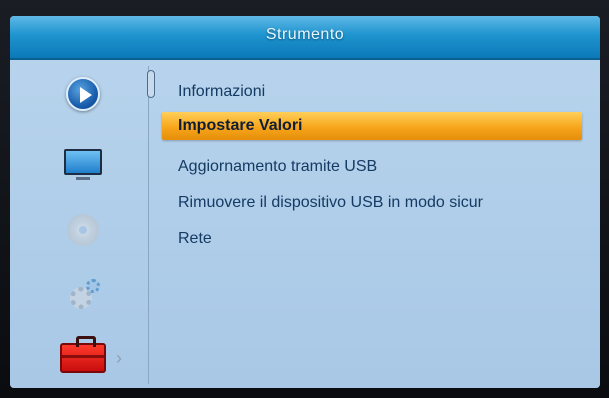 Image resolution: width=609 pixels, height=398 pixels. What do you see at coordinates (222, 91) in the screenshot?
I see `menu-item-label: Informazioni` at bounding box center [222, 91].